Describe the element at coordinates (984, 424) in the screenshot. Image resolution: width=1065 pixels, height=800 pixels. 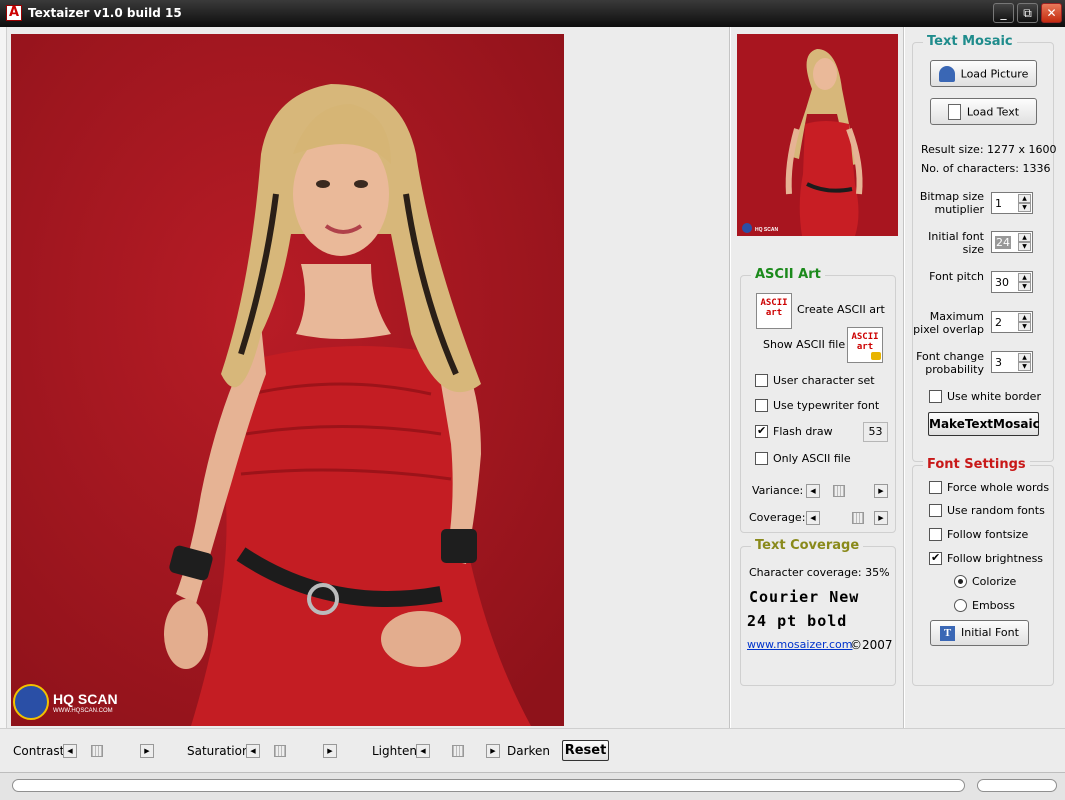
I see `make-text-mosaic-button: MakeTextMosaic` at that location.